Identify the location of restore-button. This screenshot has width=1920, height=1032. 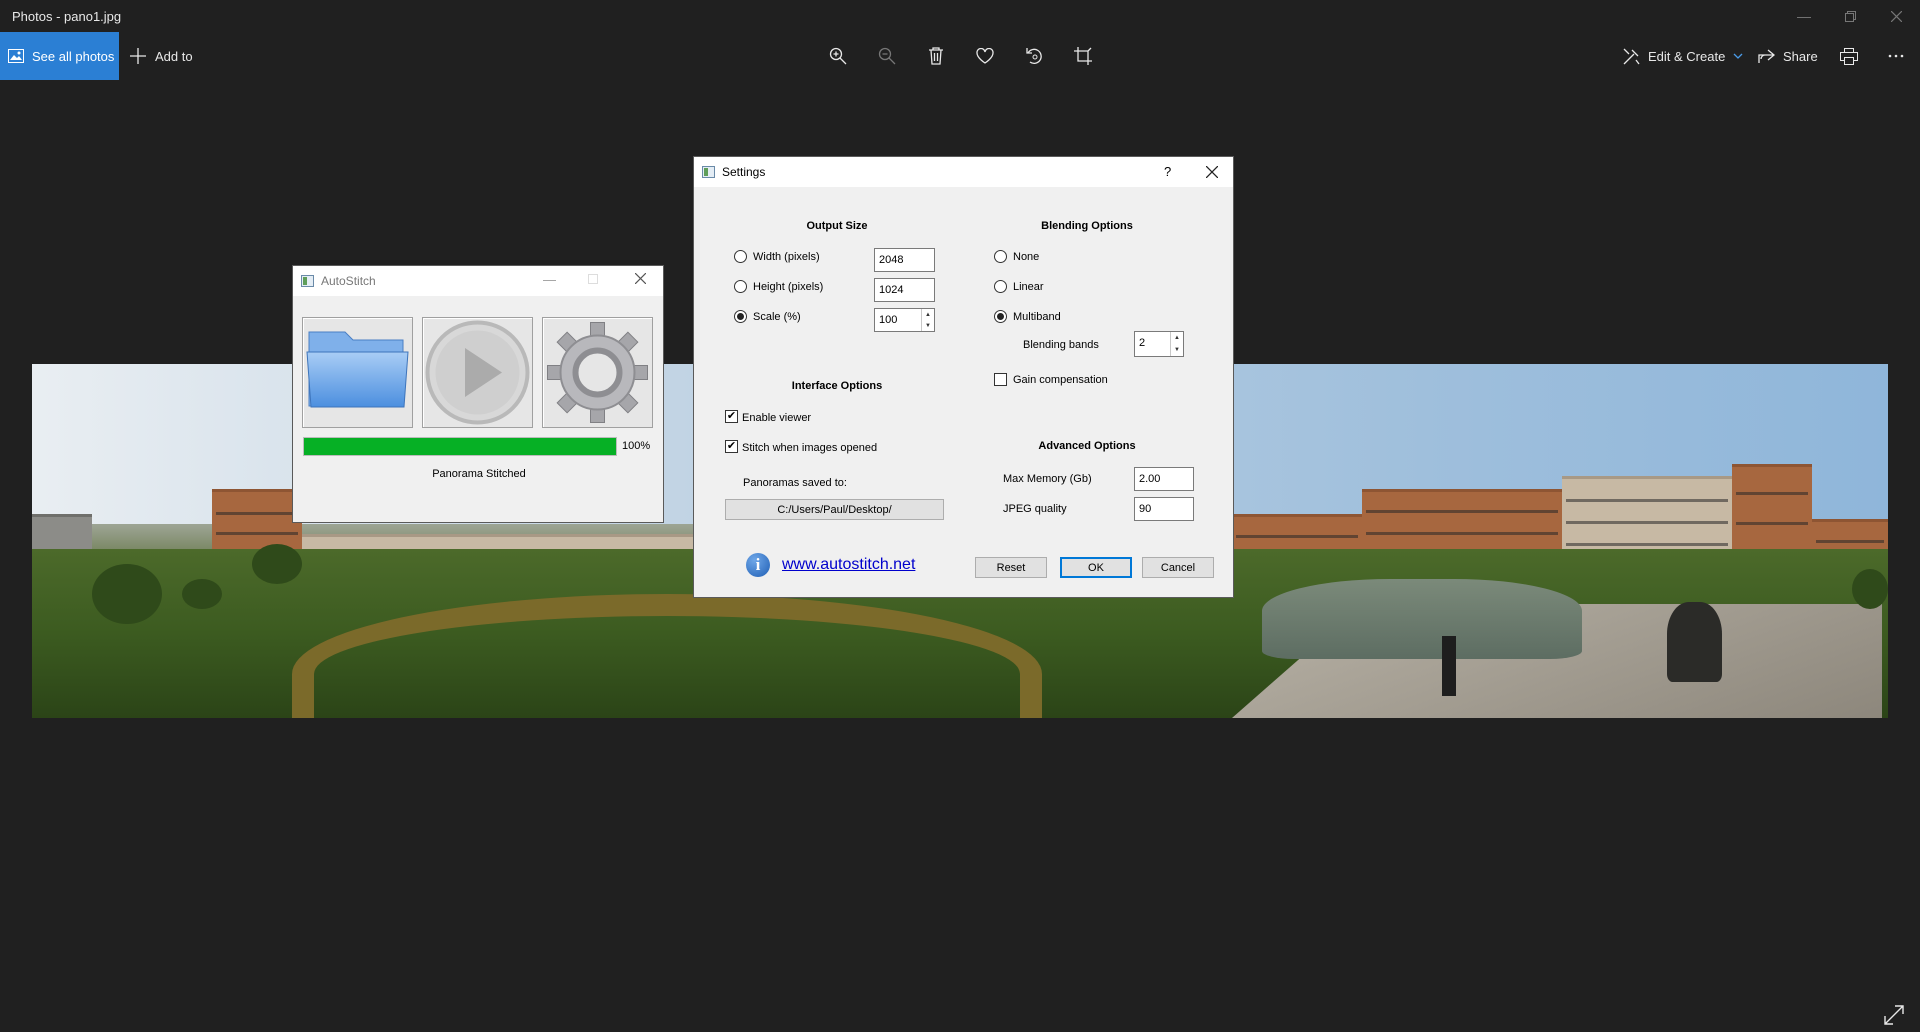
(1850, 16).